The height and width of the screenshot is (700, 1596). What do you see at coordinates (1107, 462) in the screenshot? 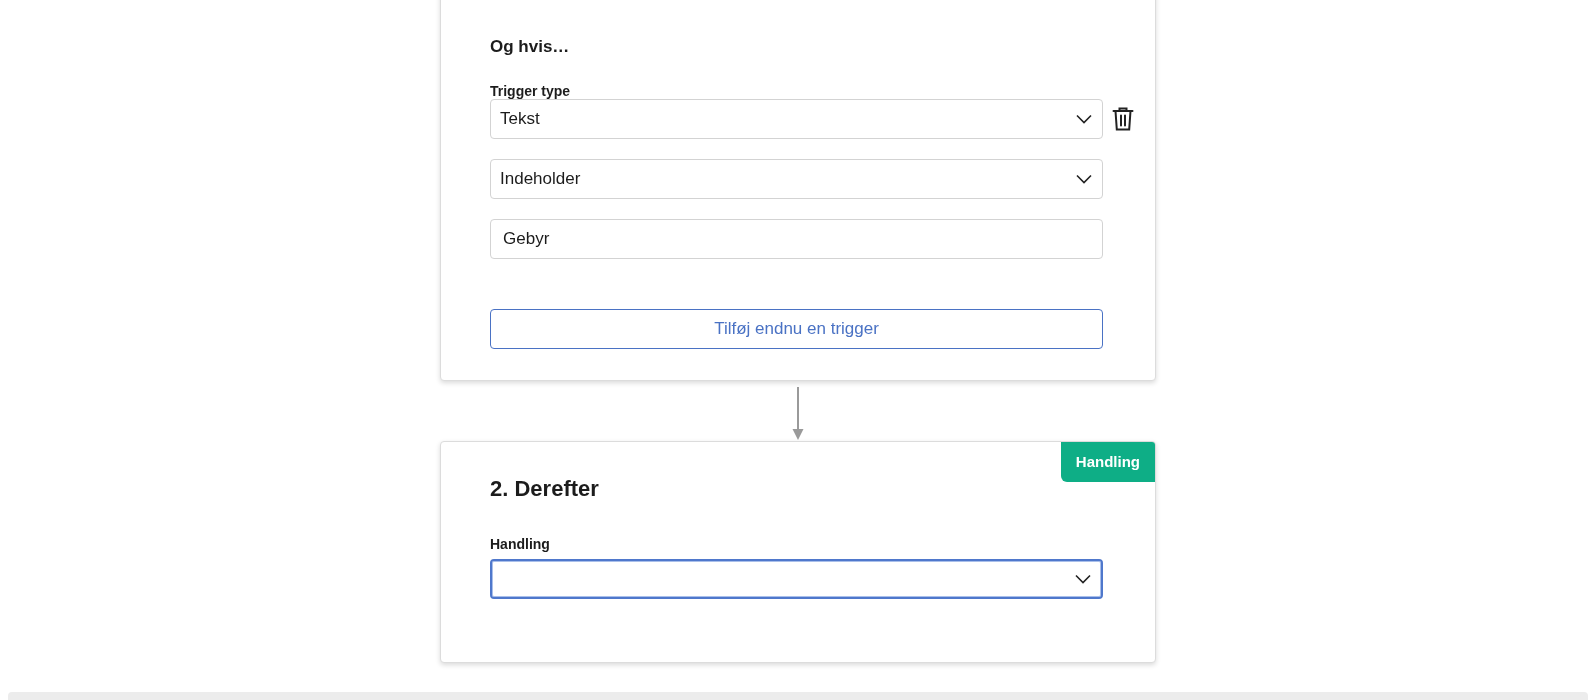
I see `type-badge: Handling` at bounding box center [1107, 462].